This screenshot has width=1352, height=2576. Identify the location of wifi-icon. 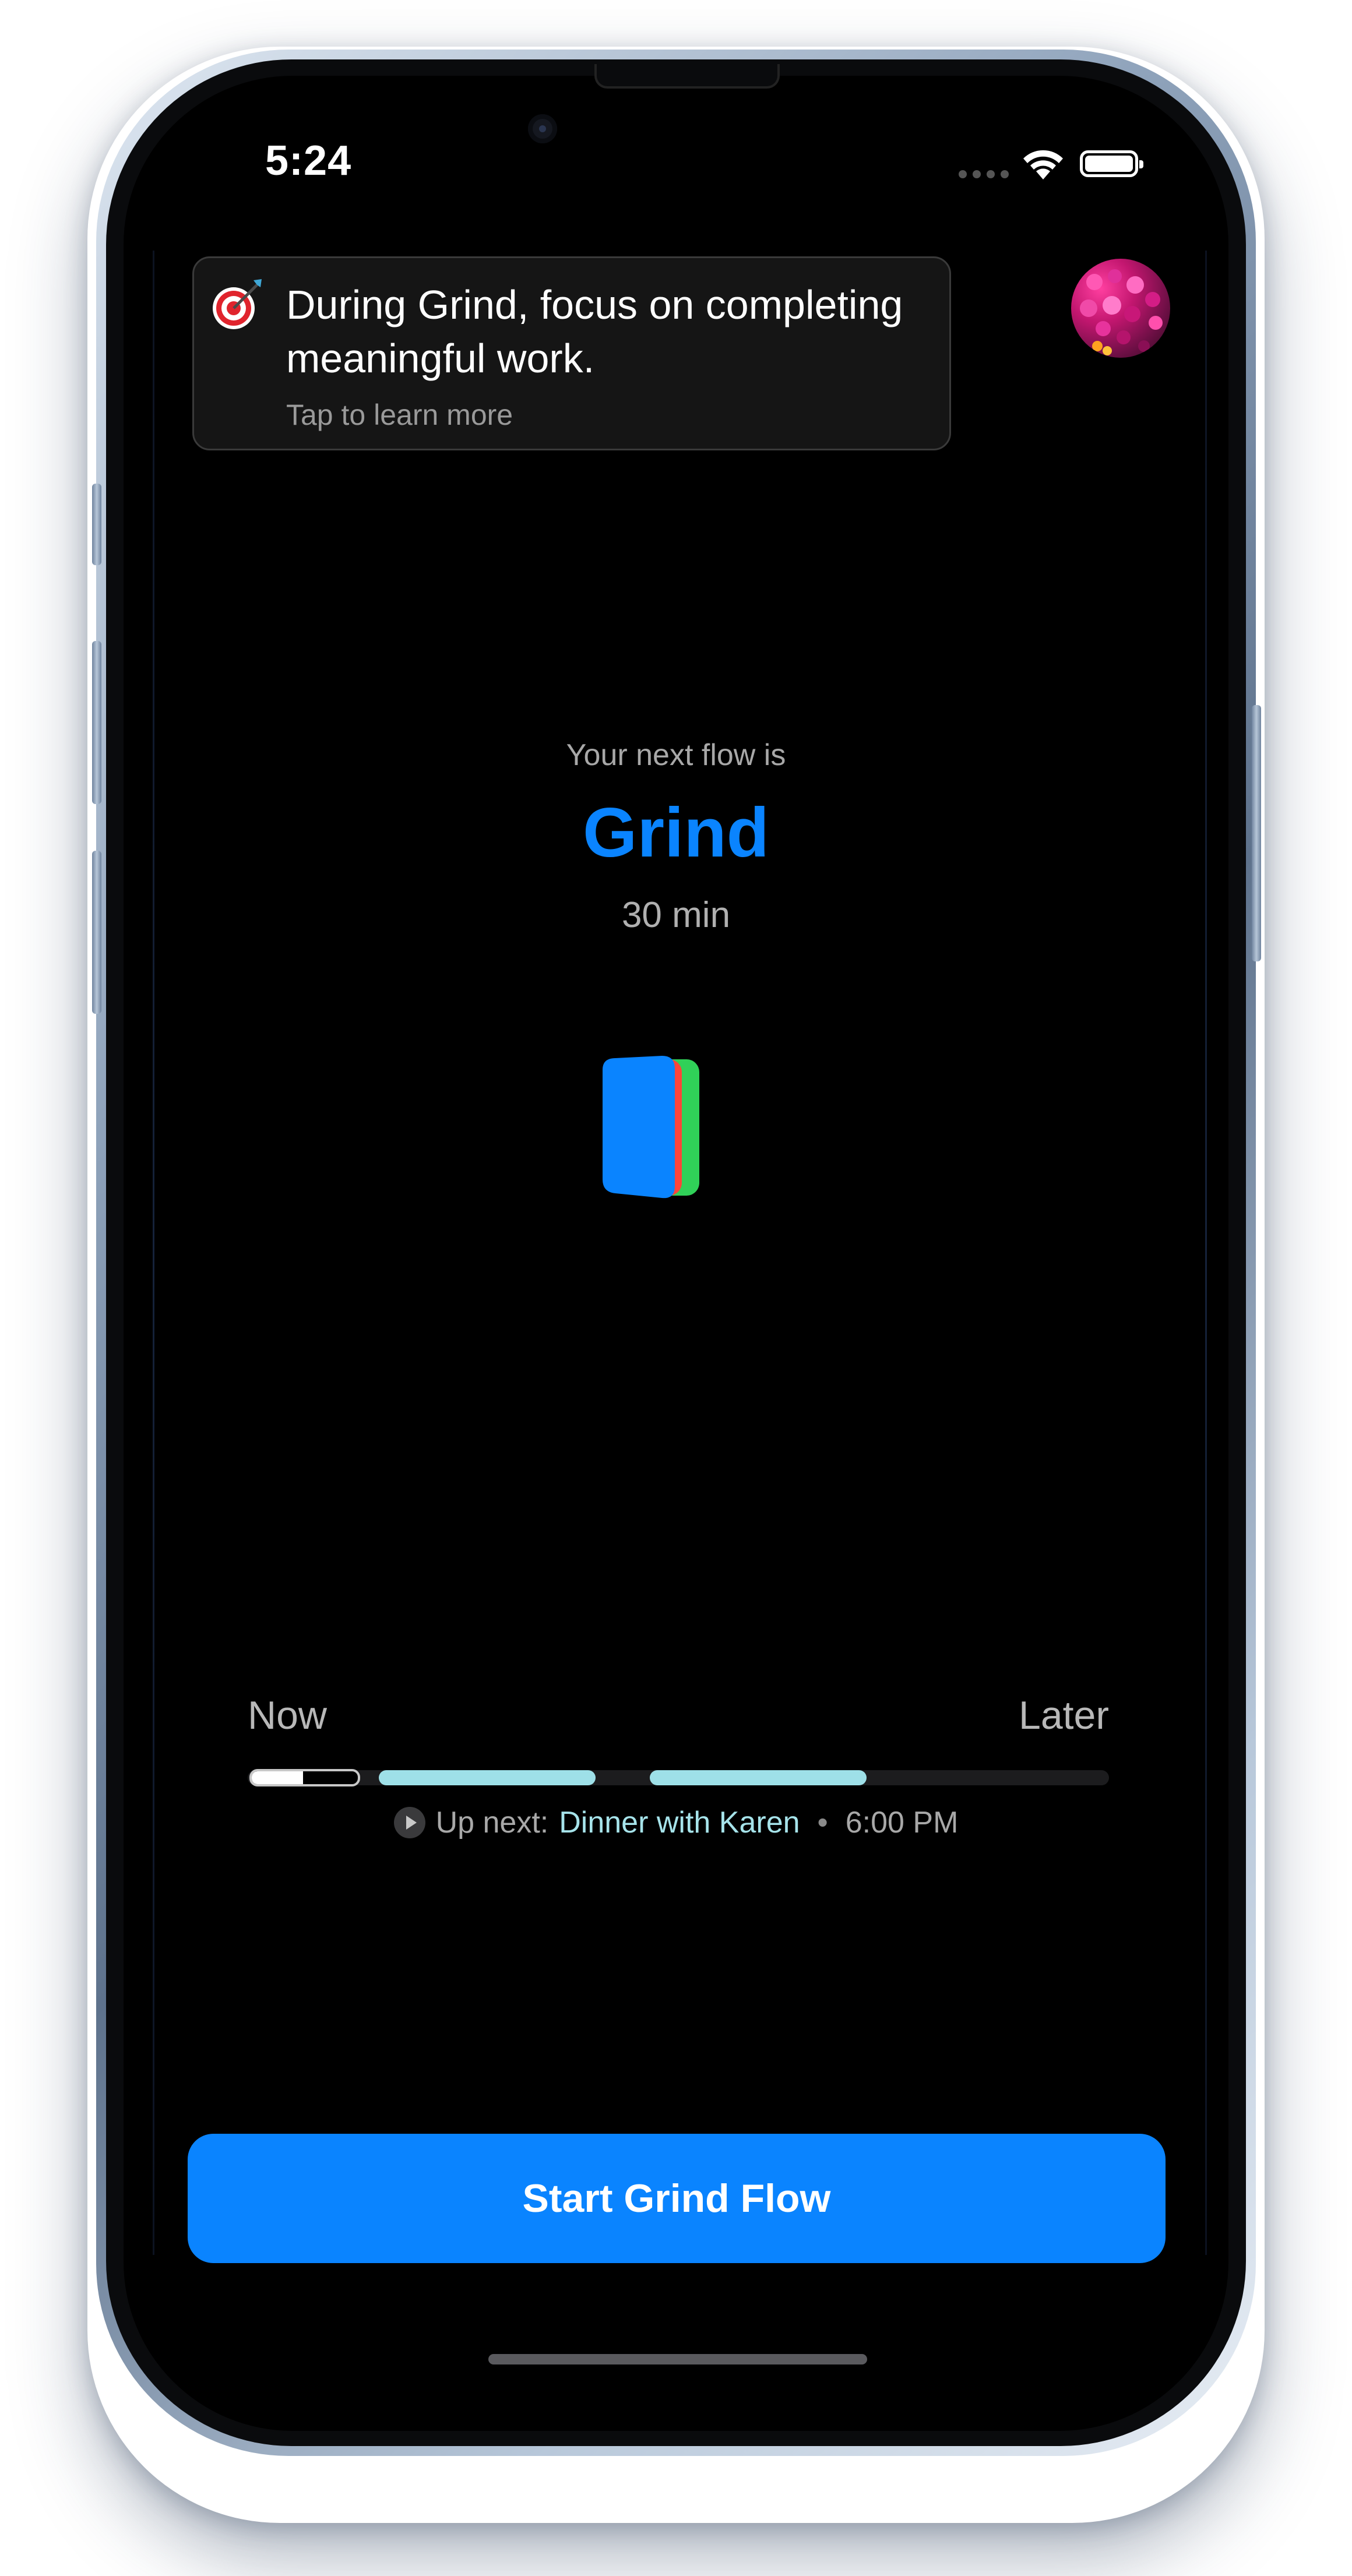
(1043, 164).